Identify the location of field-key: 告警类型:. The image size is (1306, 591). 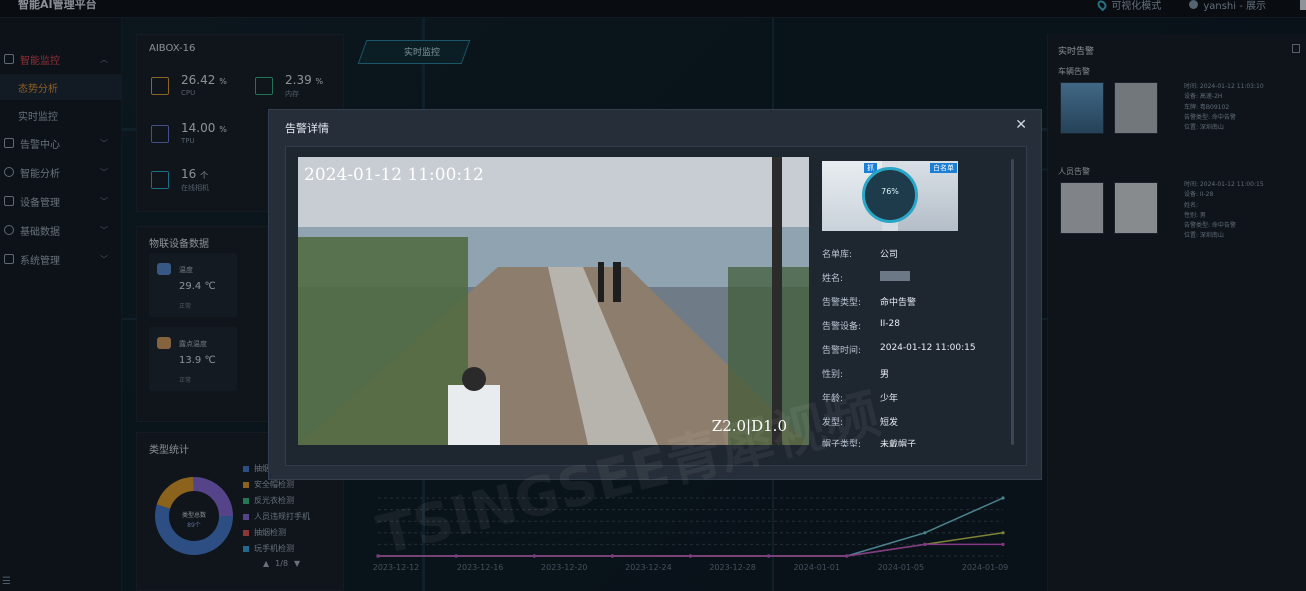
(842, 303).